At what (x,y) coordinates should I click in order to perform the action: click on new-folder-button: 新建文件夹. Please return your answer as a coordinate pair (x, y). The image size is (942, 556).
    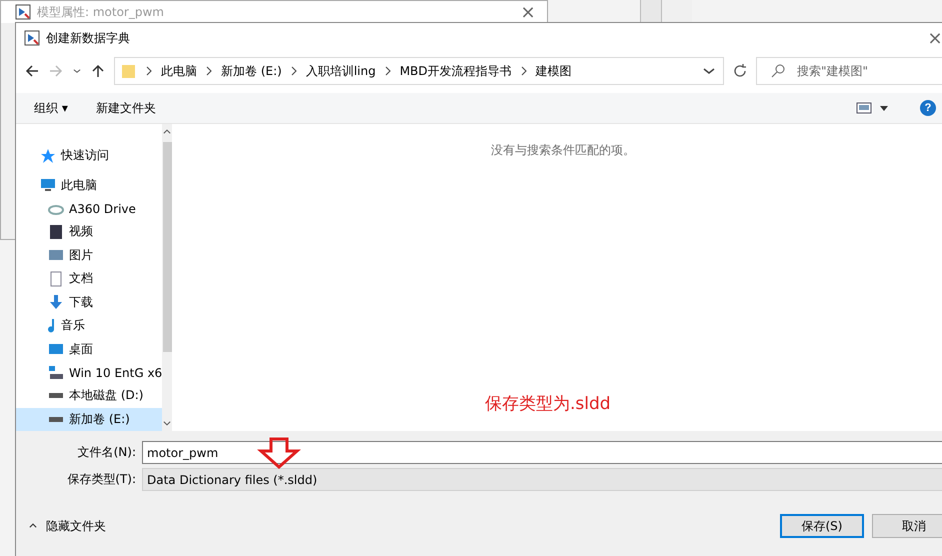
    Looking at the image, I should click on (126, 108).